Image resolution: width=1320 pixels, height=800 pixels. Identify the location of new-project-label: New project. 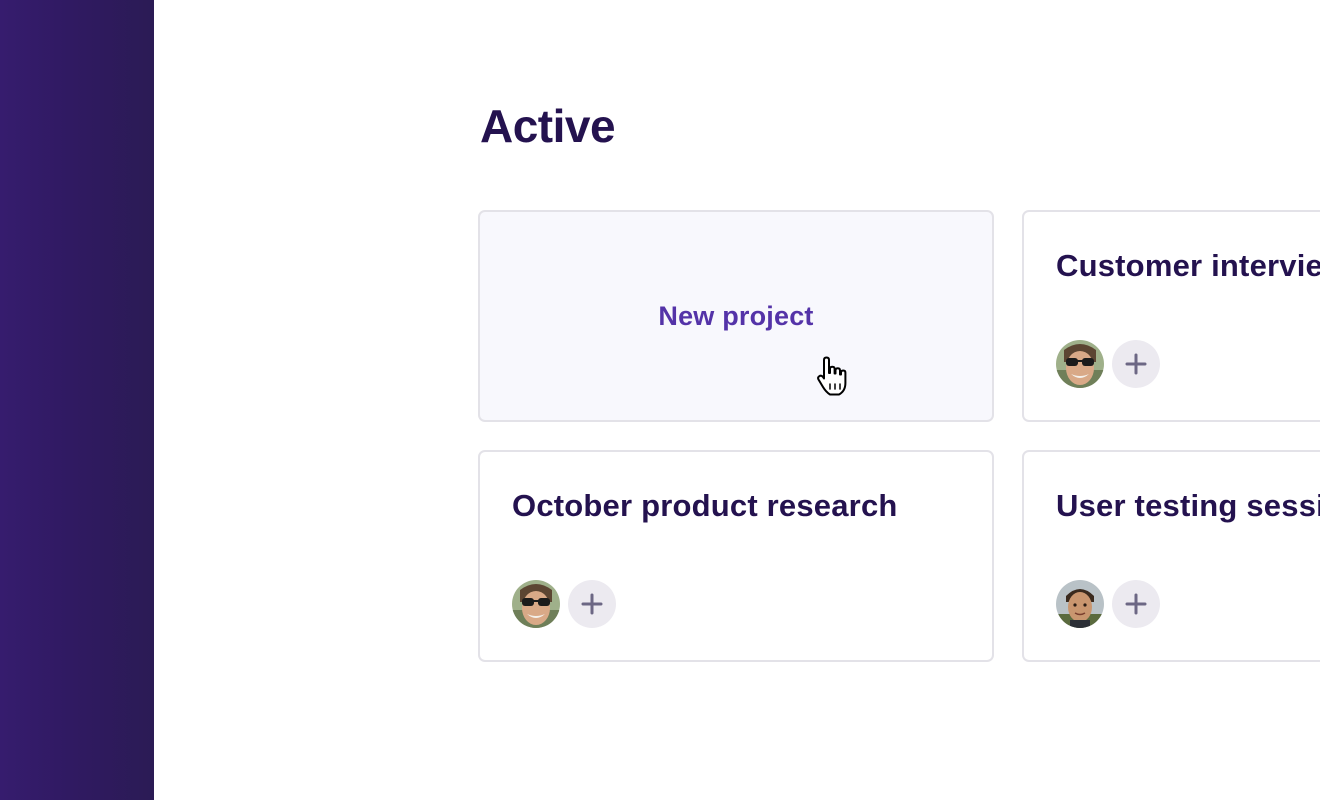
(736, 315).